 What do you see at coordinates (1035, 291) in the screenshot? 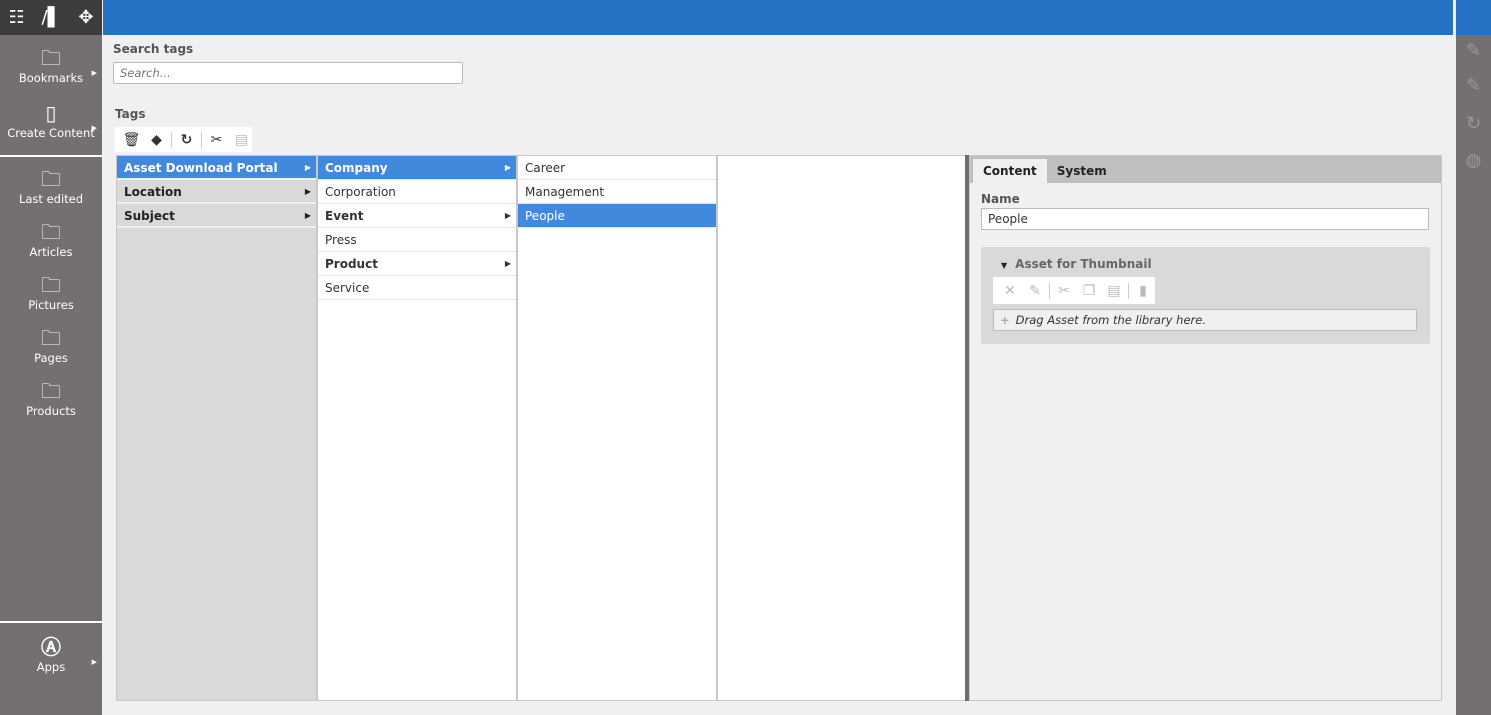
I see `edit-icon: ✎` at bounding box center [1035, 291].